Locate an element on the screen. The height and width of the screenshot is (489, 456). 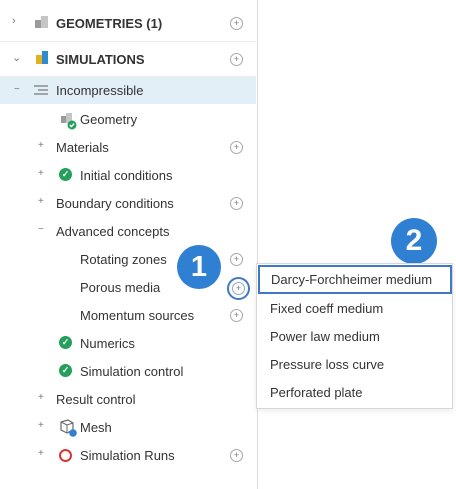
result-control-label: Result control is located at coordinates (96, 399).